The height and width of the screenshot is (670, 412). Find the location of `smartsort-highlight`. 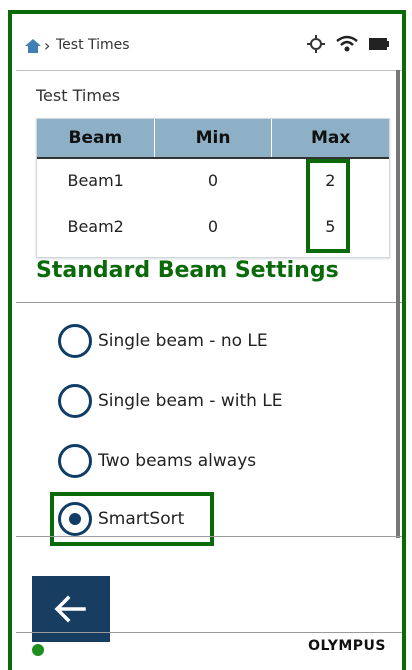

smartsort-highlight is located at coordinates (132, 519).